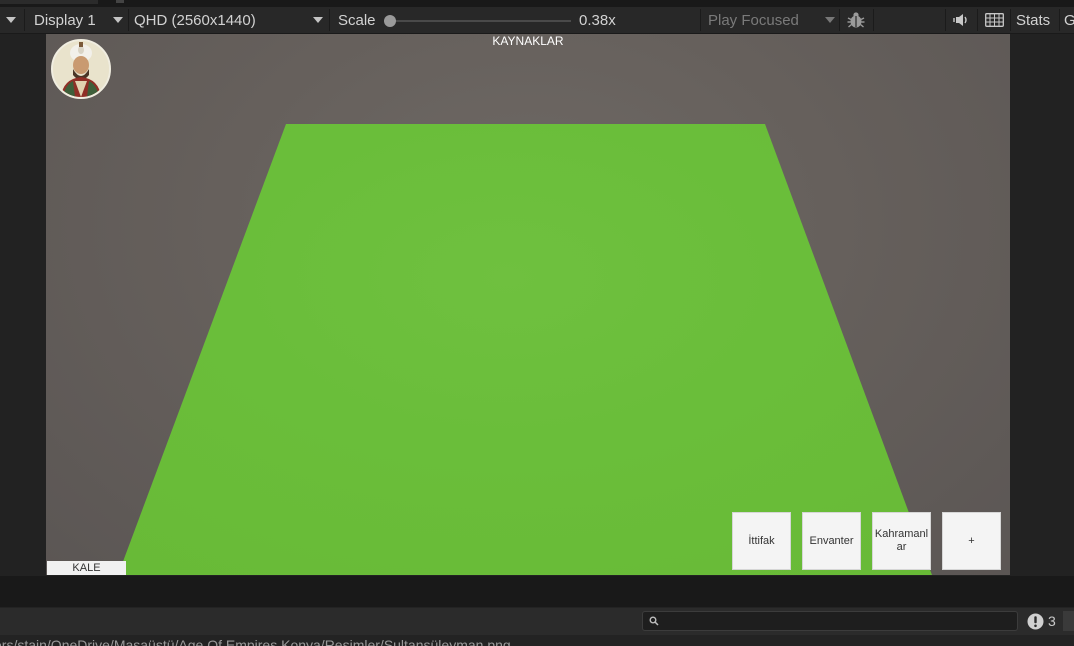 The height and width of the screenshot is (646, 1074). Describe the element at coordinates (753, 20) in the screenshot. I see `play-mode-label: Play Focused` at that location.